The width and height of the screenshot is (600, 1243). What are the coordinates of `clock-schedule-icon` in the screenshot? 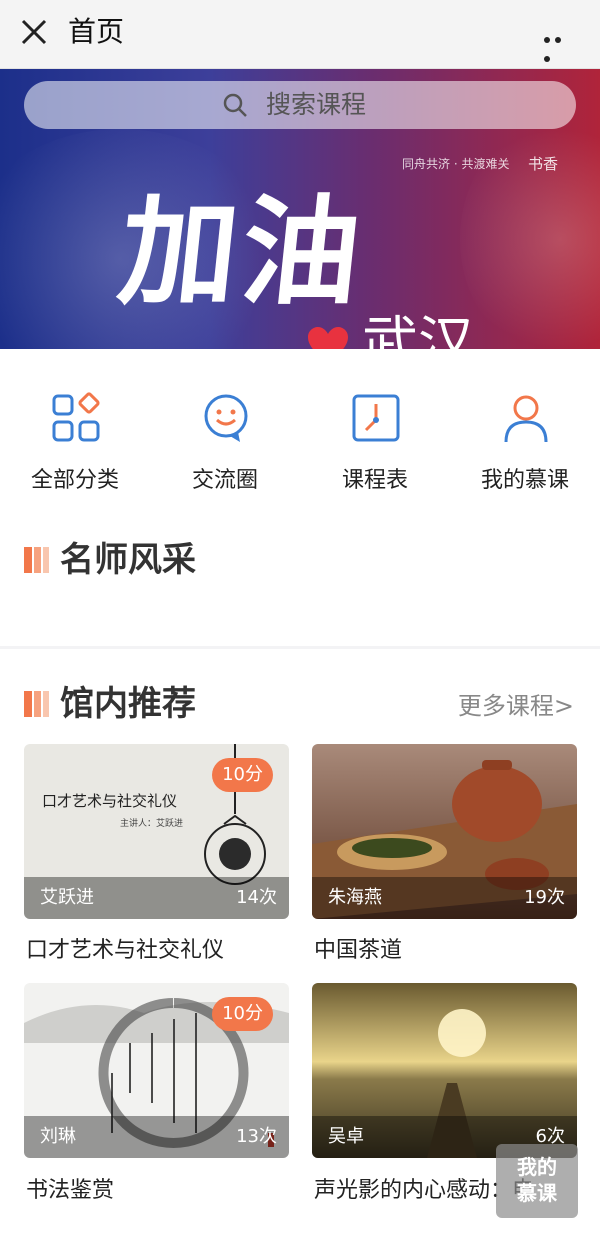 It's located at (376, 418).